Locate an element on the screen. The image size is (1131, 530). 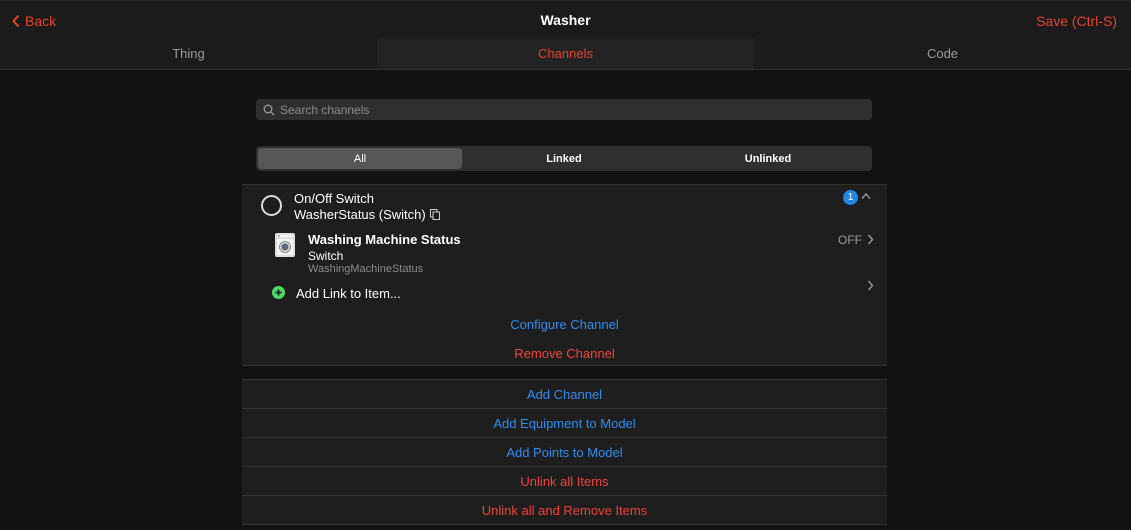
tab-code: Code is located at coordinates (942, 53).